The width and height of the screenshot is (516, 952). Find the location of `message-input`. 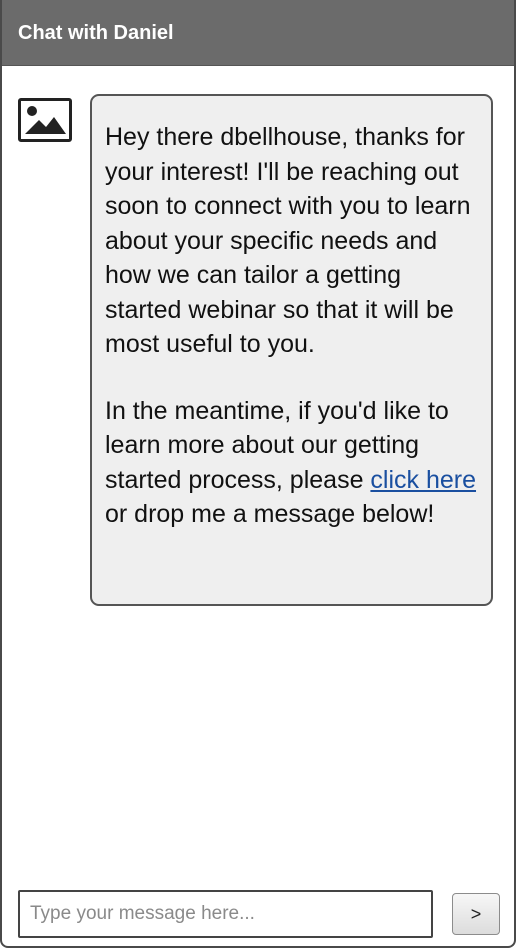

message-input is located at coordinates (225, 914).